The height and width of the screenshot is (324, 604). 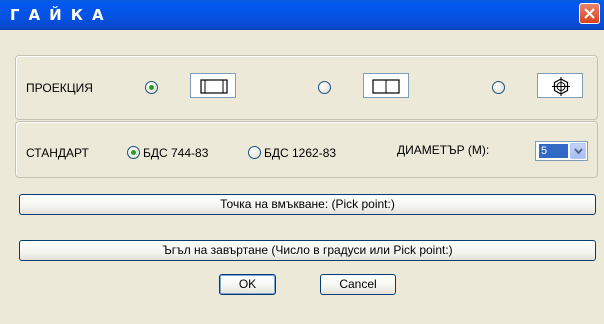 What do you see at coordinates (443, 150) in the screenshot?
I see `diameter-label: ДИАМЕТЪР (M):` at bounding box center [443, 150].